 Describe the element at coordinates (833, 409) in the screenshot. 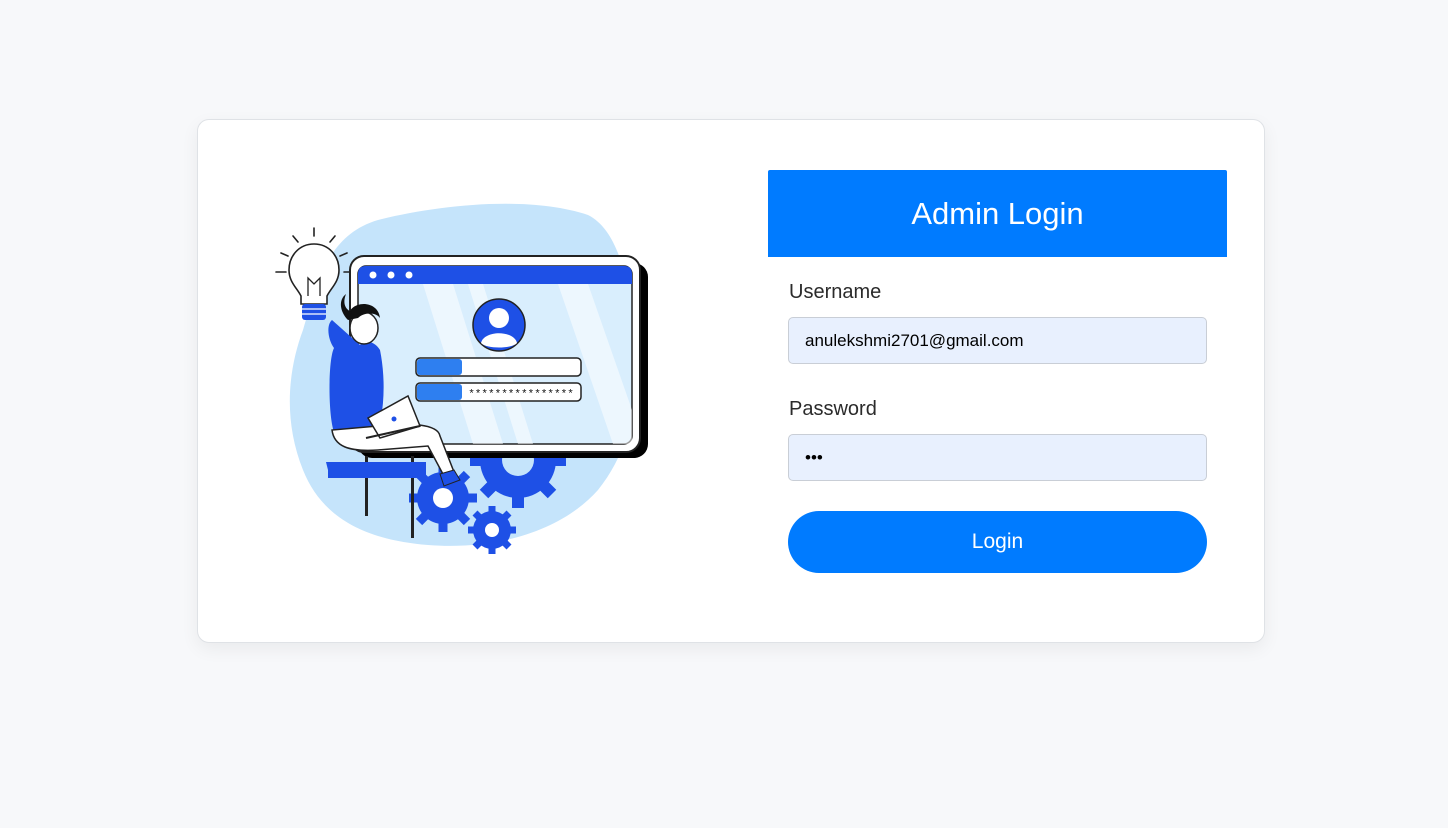

I see `password-label: Password` at that location.